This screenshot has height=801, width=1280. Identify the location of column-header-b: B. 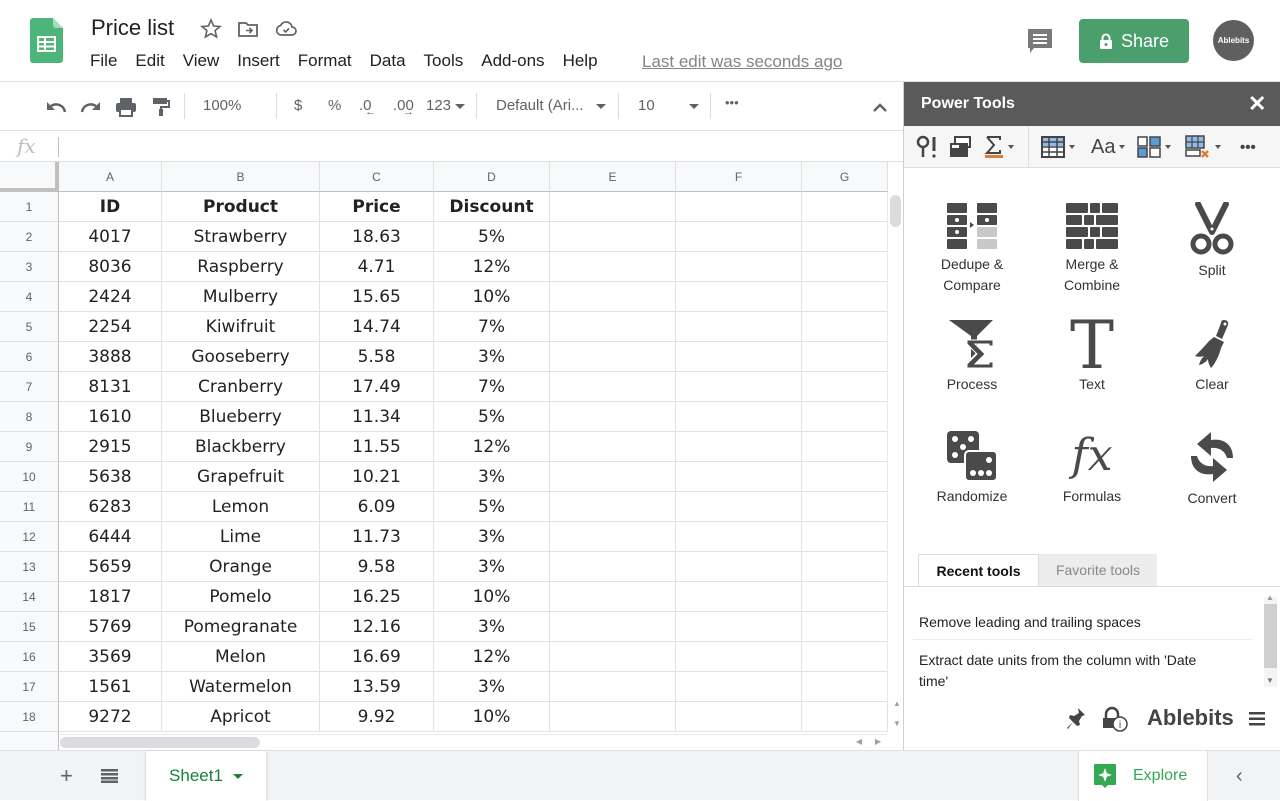
(241, 177).